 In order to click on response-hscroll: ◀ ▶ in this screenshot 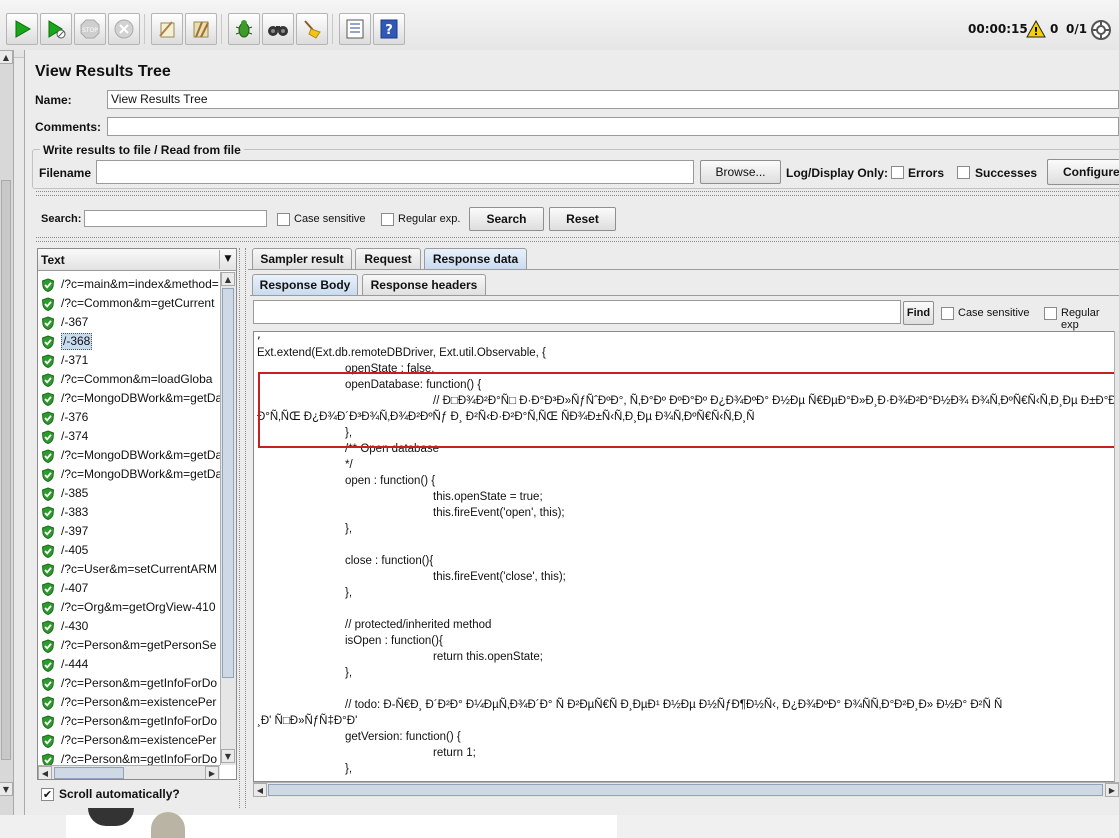, I will do `click(686, 789)`.